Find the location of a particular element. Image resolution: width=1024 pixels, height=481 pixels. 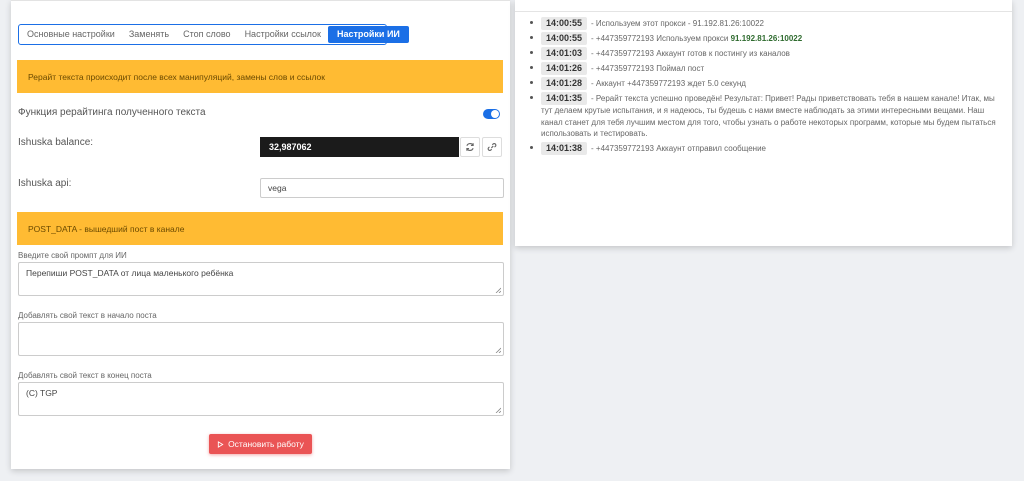

post-data-alert: POST_DATA - вышедший пост в канале is located at coordinates (260, 228).